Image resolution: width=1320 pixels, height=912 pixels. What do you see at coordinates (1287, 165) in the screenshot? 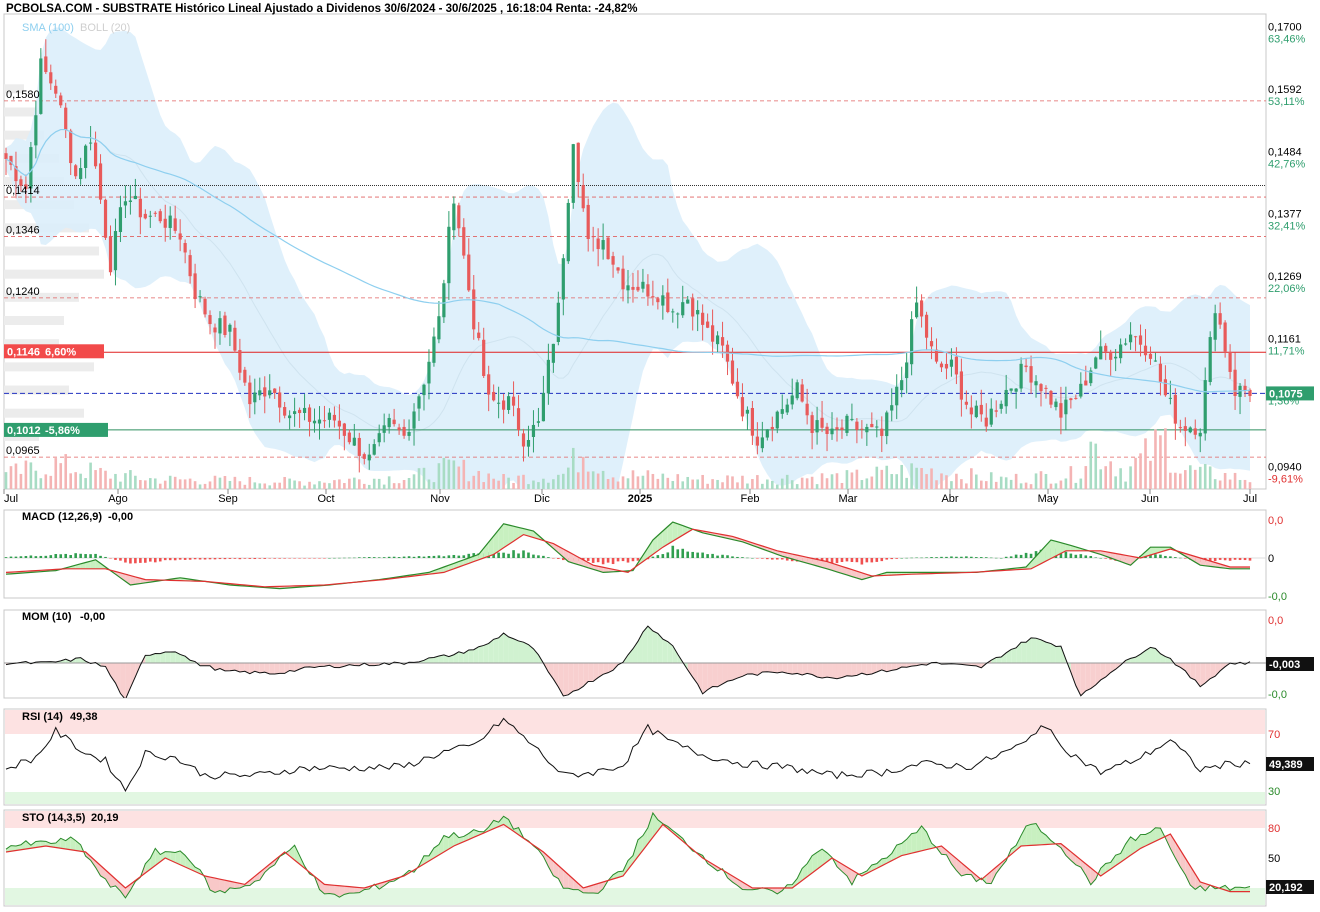
I see `price-tick-percent: 42,76%` at bounding box center [1287, 165].